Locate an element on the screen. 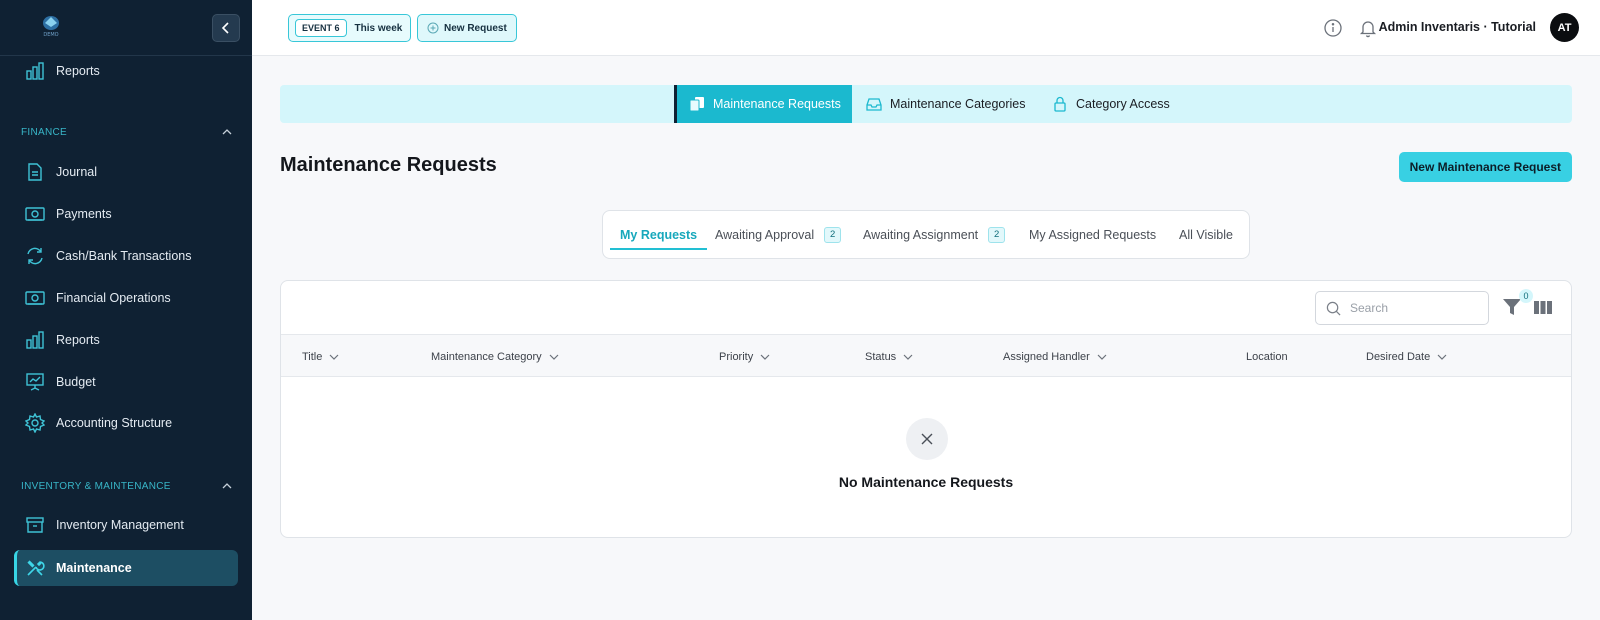 This screenshot has width=1600, height=620. gear-icon is located at coordinates (35, 423).